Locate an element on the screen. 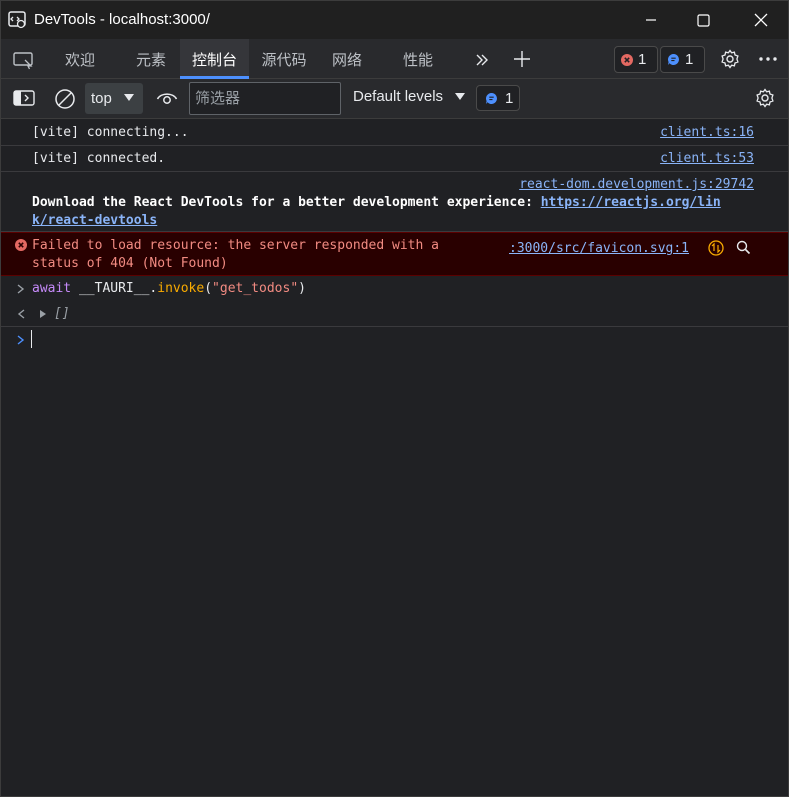 The image size is (789, 797). tab-network: 网络 is located at coordinates (347, 59).